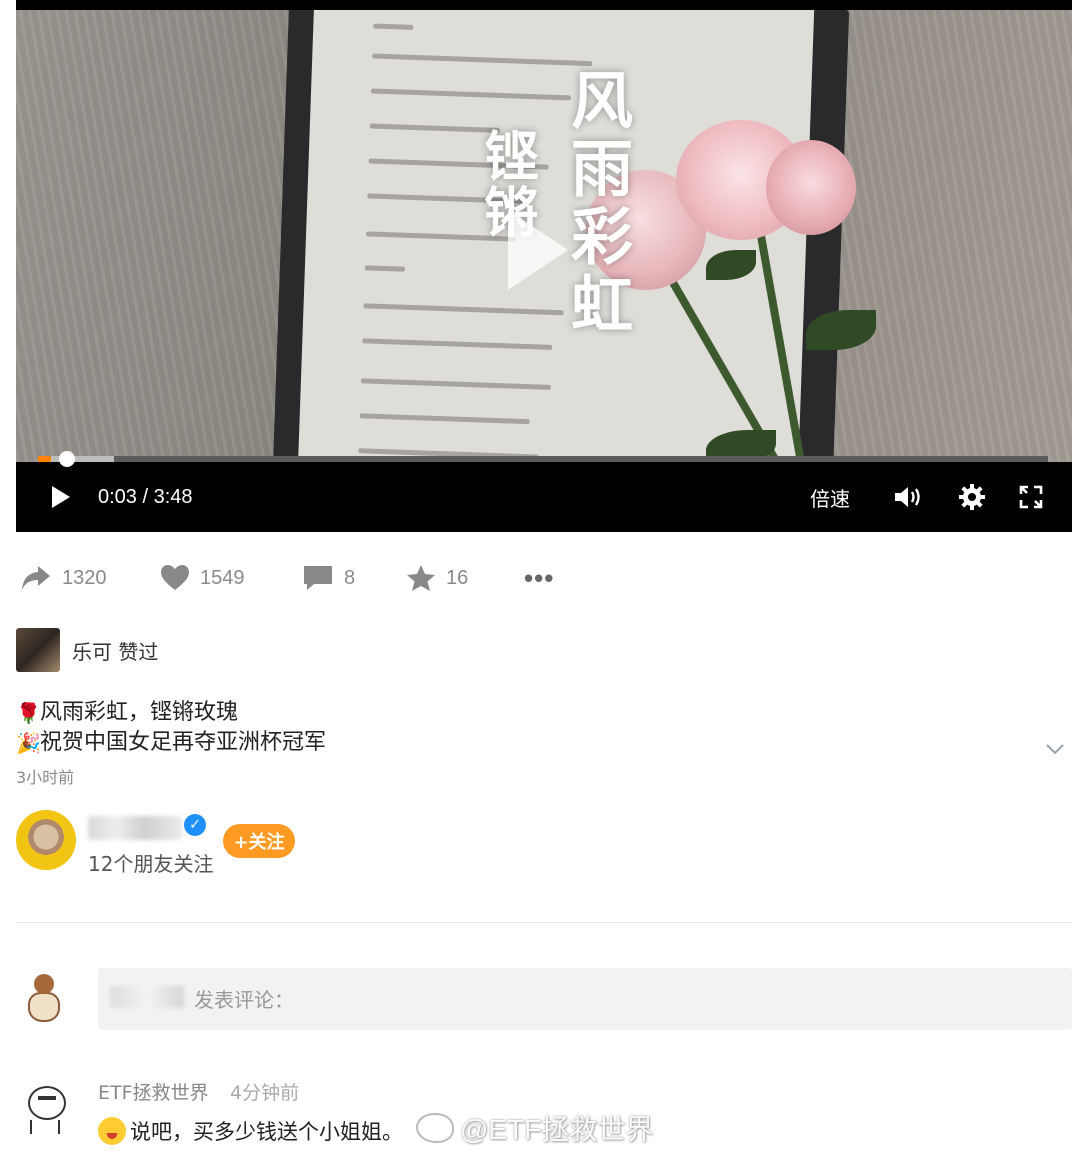 The width and height of the screenshot is (1080, 1153). I want to click on play-button, so click(61, 497).